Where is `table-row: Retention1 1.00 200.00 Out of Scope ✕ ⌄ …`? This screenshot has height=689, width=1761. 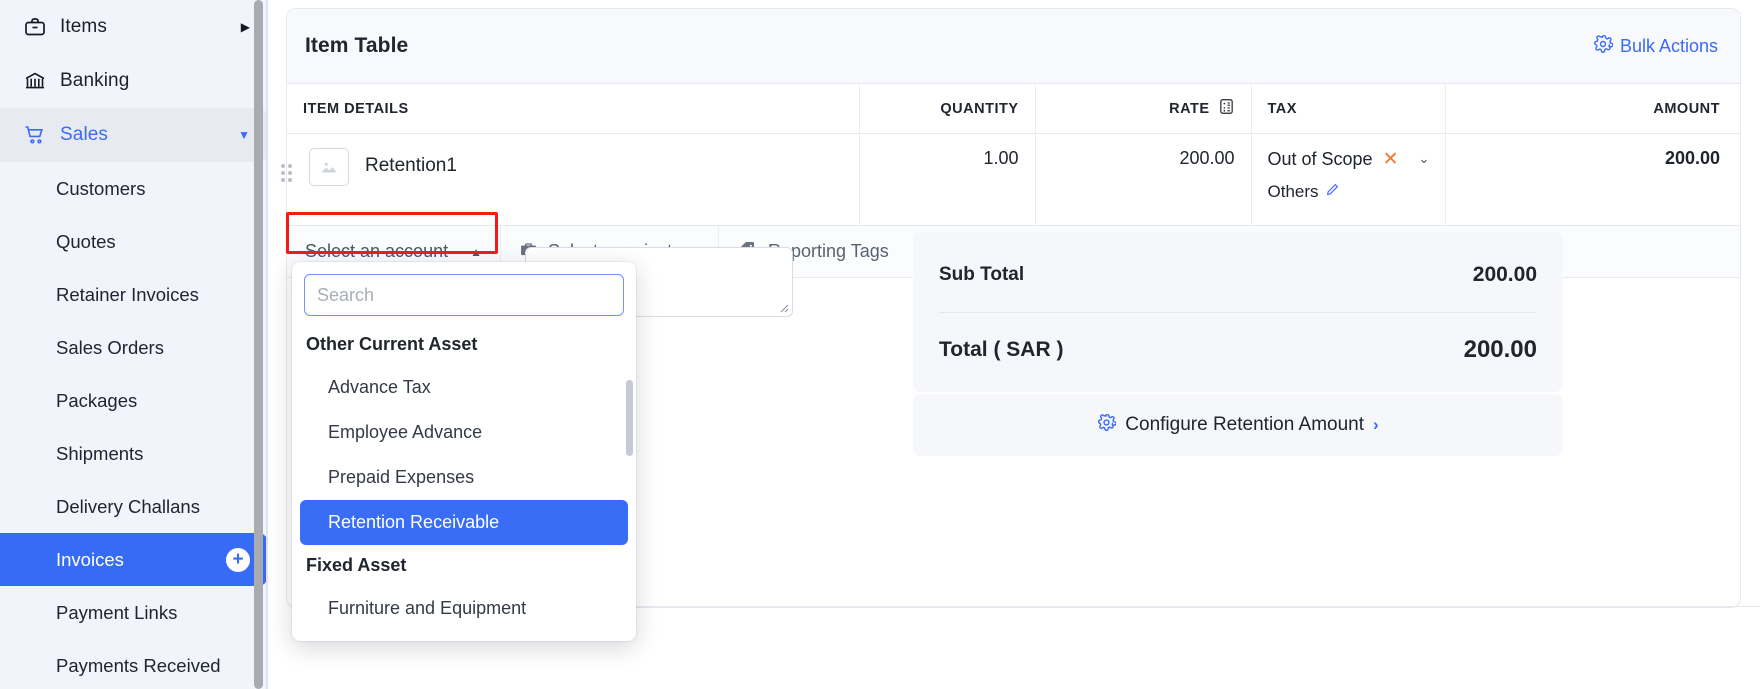
table-row: Retention1 1.00 200.00 Out of Scope ✕ ⌄ … is located at coordinates (1010, 179).